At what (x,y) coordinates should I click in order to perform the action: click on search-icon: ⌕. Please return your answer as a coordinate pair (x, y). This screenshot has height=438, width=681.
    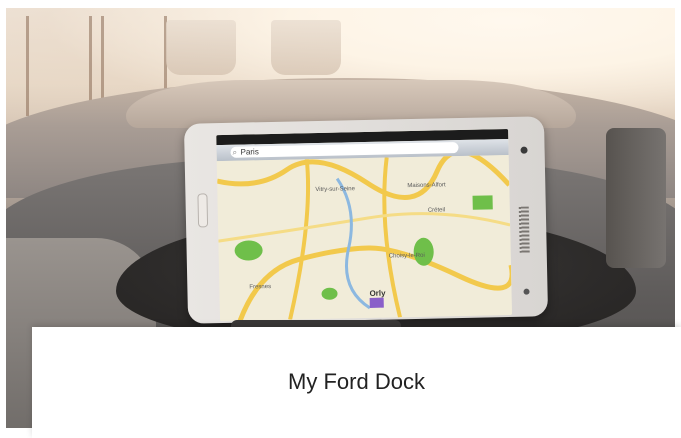
    Looking at the image, I should click on (235, 152).